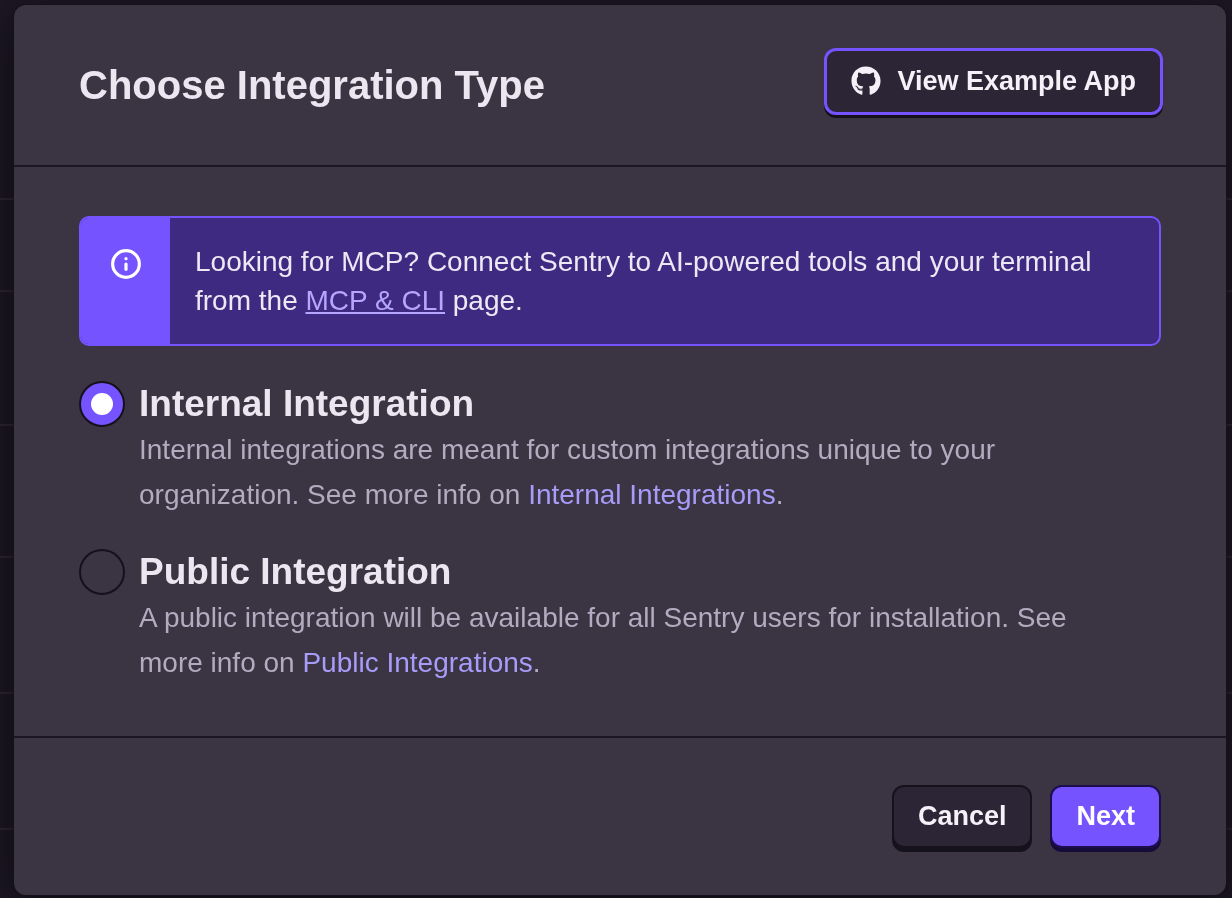  Describe the element at coordinates (652, 494) in the screenshot. I see `docs-link: Internal Integrations` at that location.